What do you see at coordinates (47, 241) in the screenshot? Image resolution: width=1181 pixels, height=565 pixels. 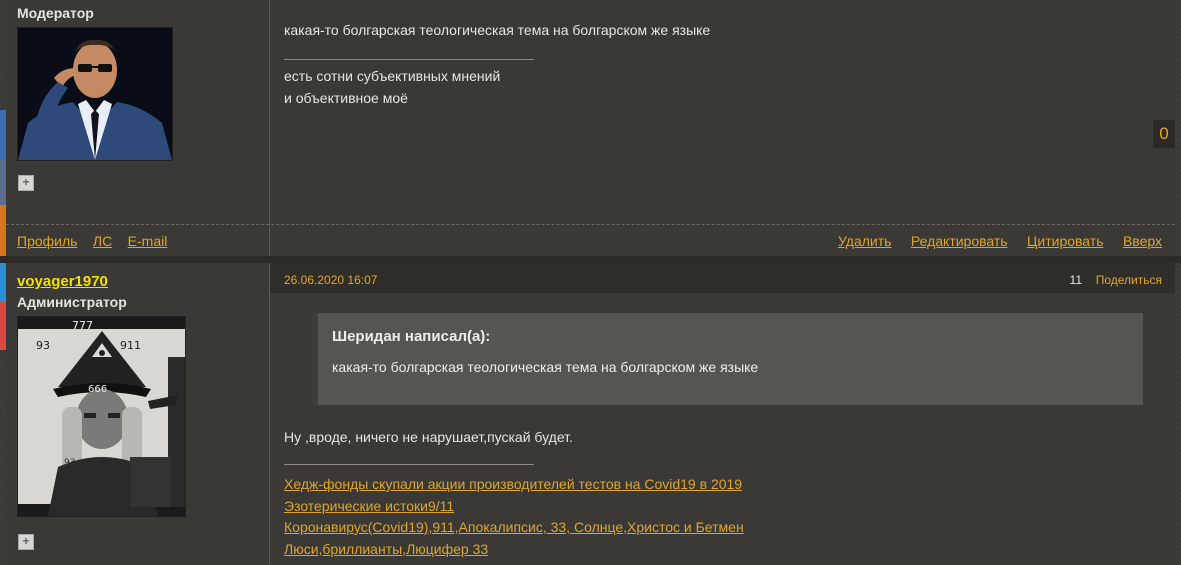 I see `profile-link: Профиль` at bounding box center [47, 241].